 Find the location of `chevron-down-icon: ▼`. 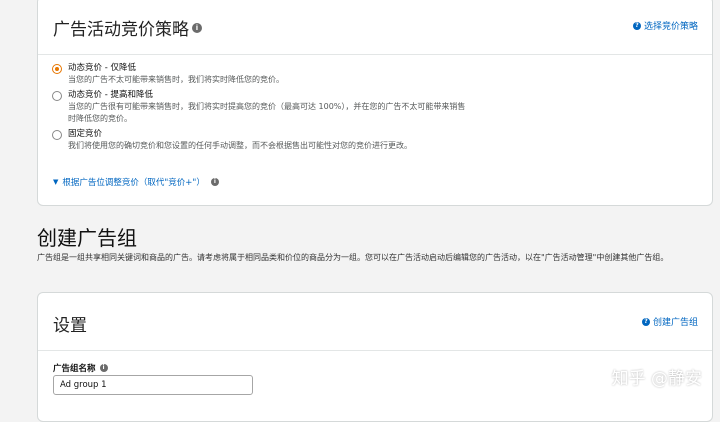

chevron-down-icon: ▼ is located at coordinates (56, 182).